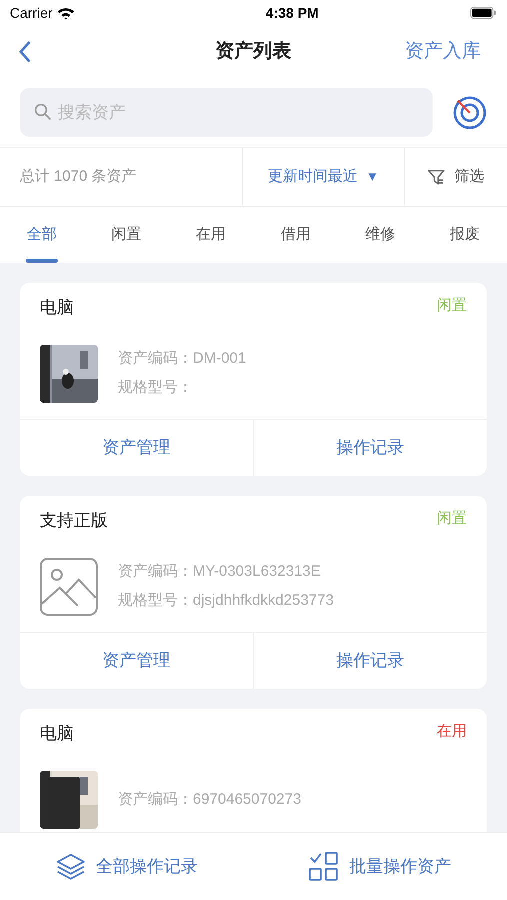  What do you see at coordinates (324, 177) in the screenshot?
I see `sort-dropdown: 更新时间最近 ▼` at bounding box center [324, 177].